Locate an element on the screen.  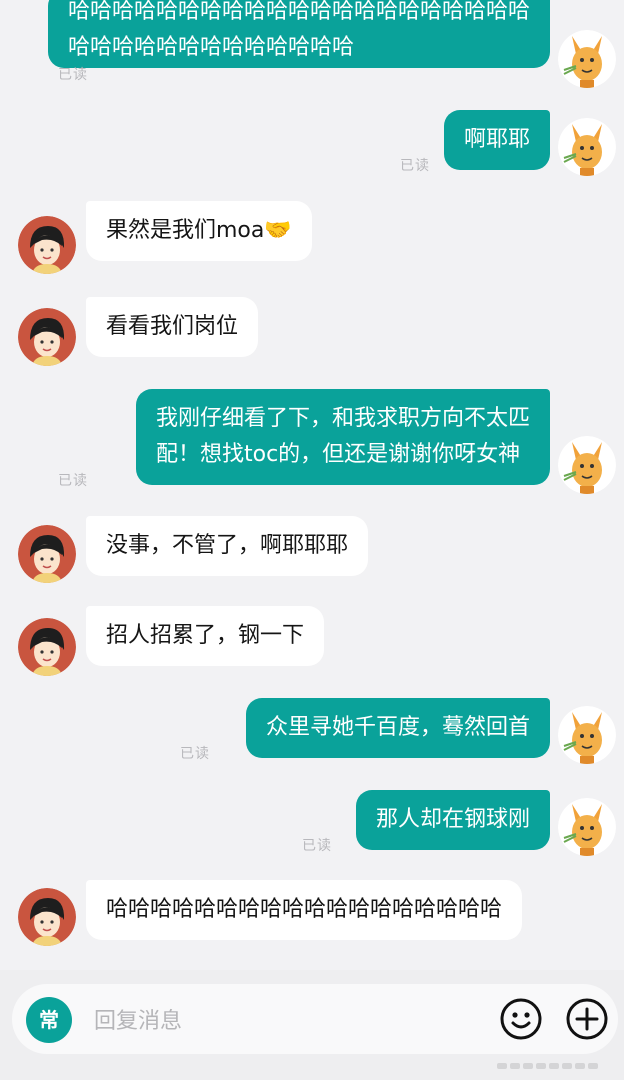
message-text-line: 没事，不管了，啊耶耶耶 is located at coordinates (227, 545).